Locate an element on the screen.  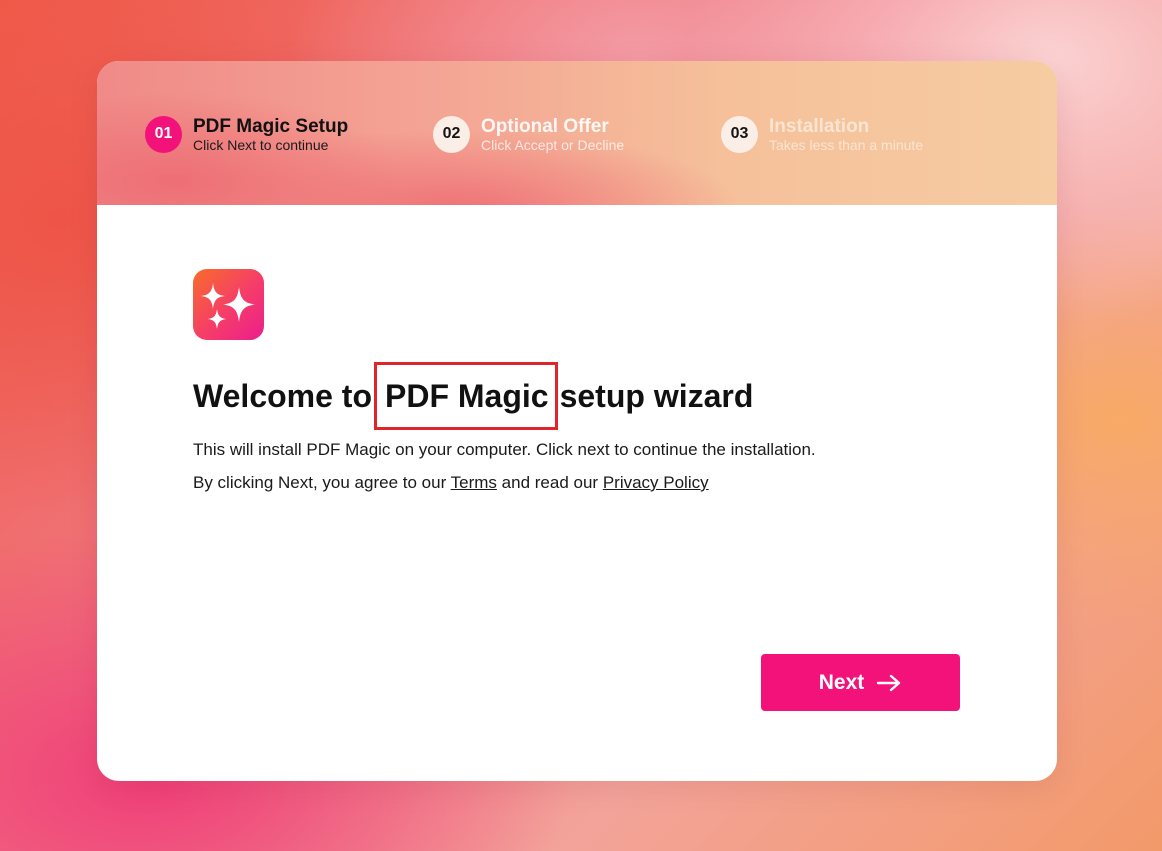
next-button-label: Next is located at coordinates (841, 682).